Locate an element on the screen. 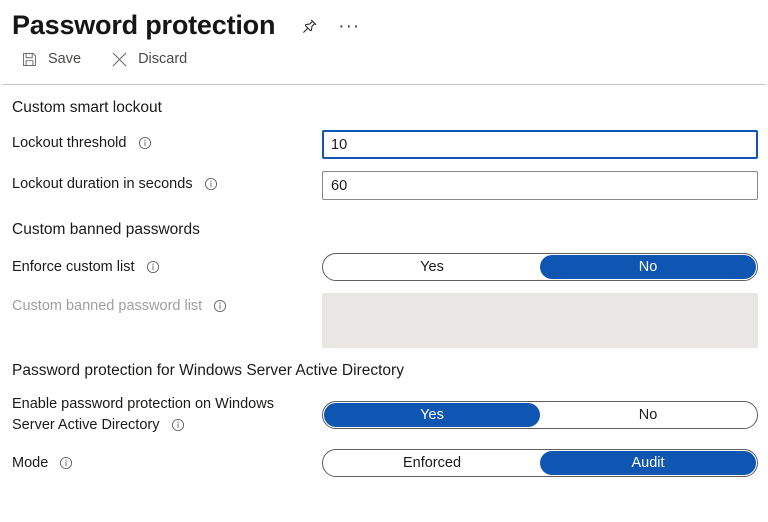 This screenshot has height=522, width=768. enable-password-protection-control: Yes No is located at coordinates (545, 415).